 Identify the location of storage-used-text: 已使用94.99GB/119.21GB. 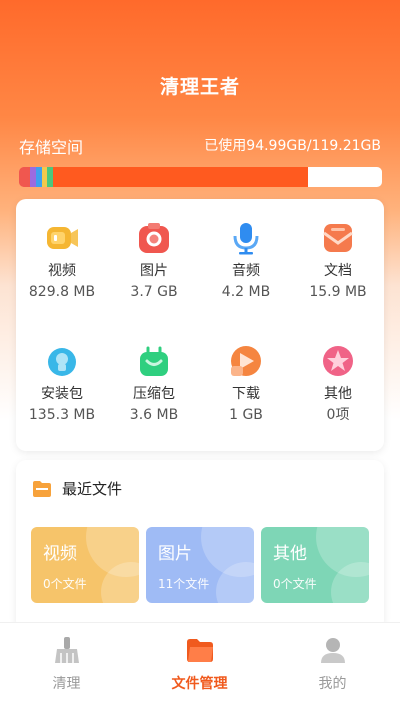
(292, 146).